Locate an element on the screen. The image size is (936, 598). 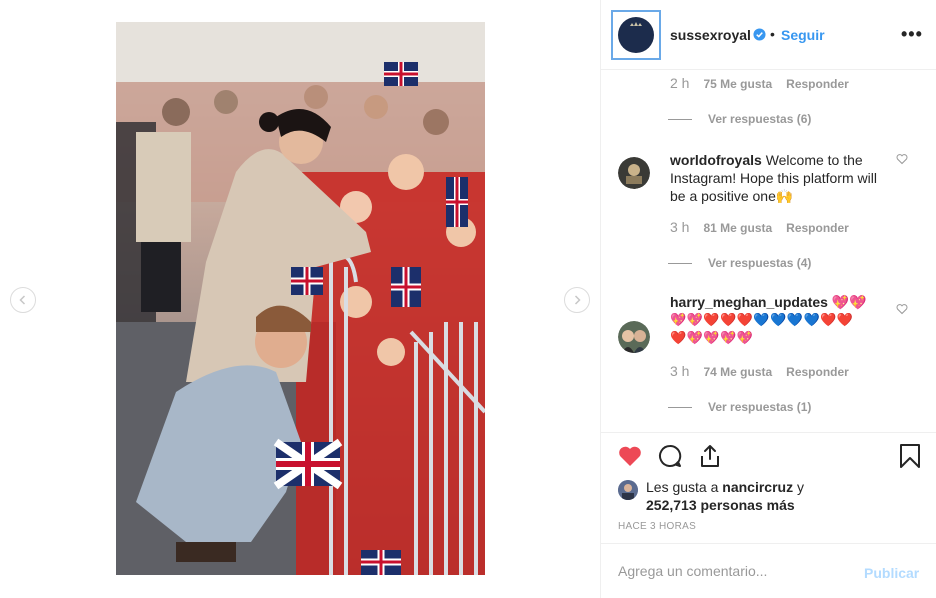
view-replies-label: Ver respuestas (4) is located at coordinates (760, 263).